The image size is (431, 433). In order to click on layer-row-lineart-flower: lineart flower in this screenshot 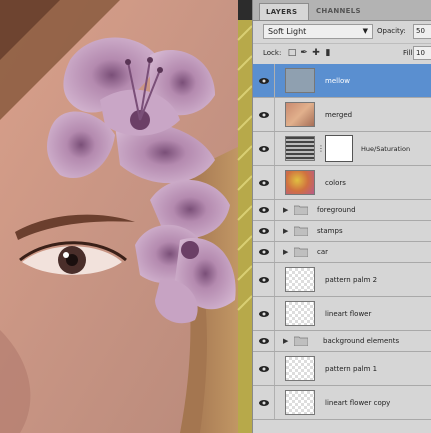, I will do `click(342, 314)`.